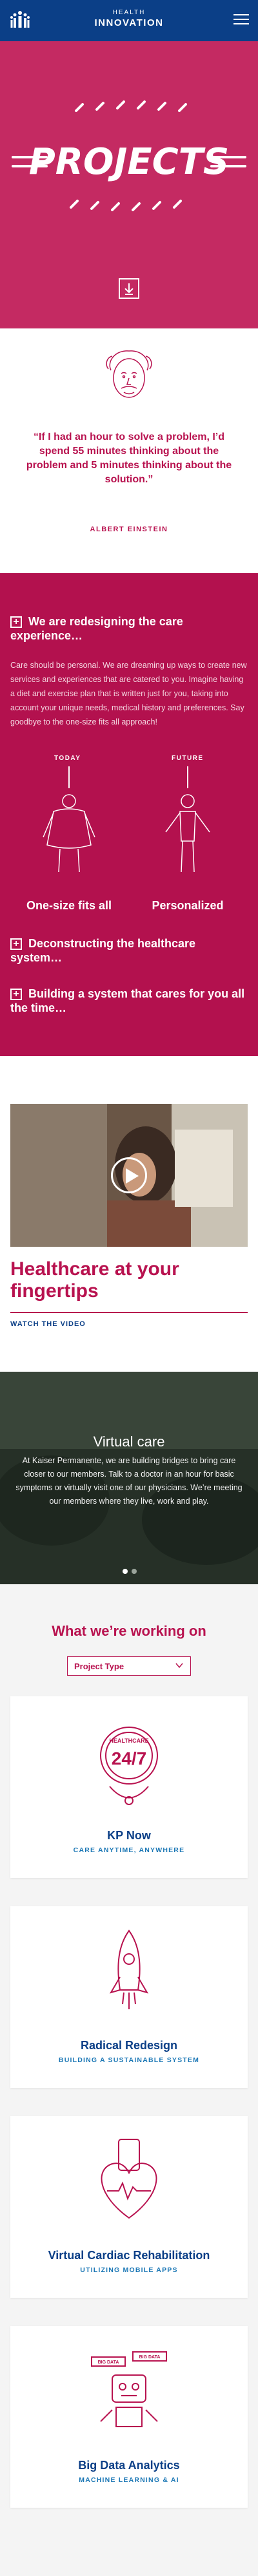  What do you see at coordinates (129, 1850) in the screenshot?
I see `card-subtitle: CARE ANYTIME, ANYWHERE` at bounding box center [129, 1850].